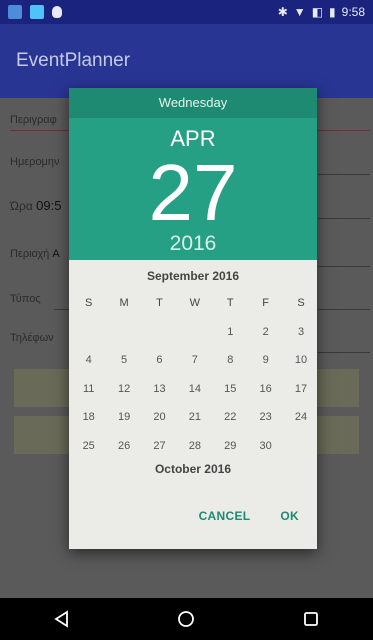 Image resolution: width=373 pixels, height=640 pixels. Describe the element at coordinates (300, 332) in the screenshot. I see `calendar-day: 3` at that location.